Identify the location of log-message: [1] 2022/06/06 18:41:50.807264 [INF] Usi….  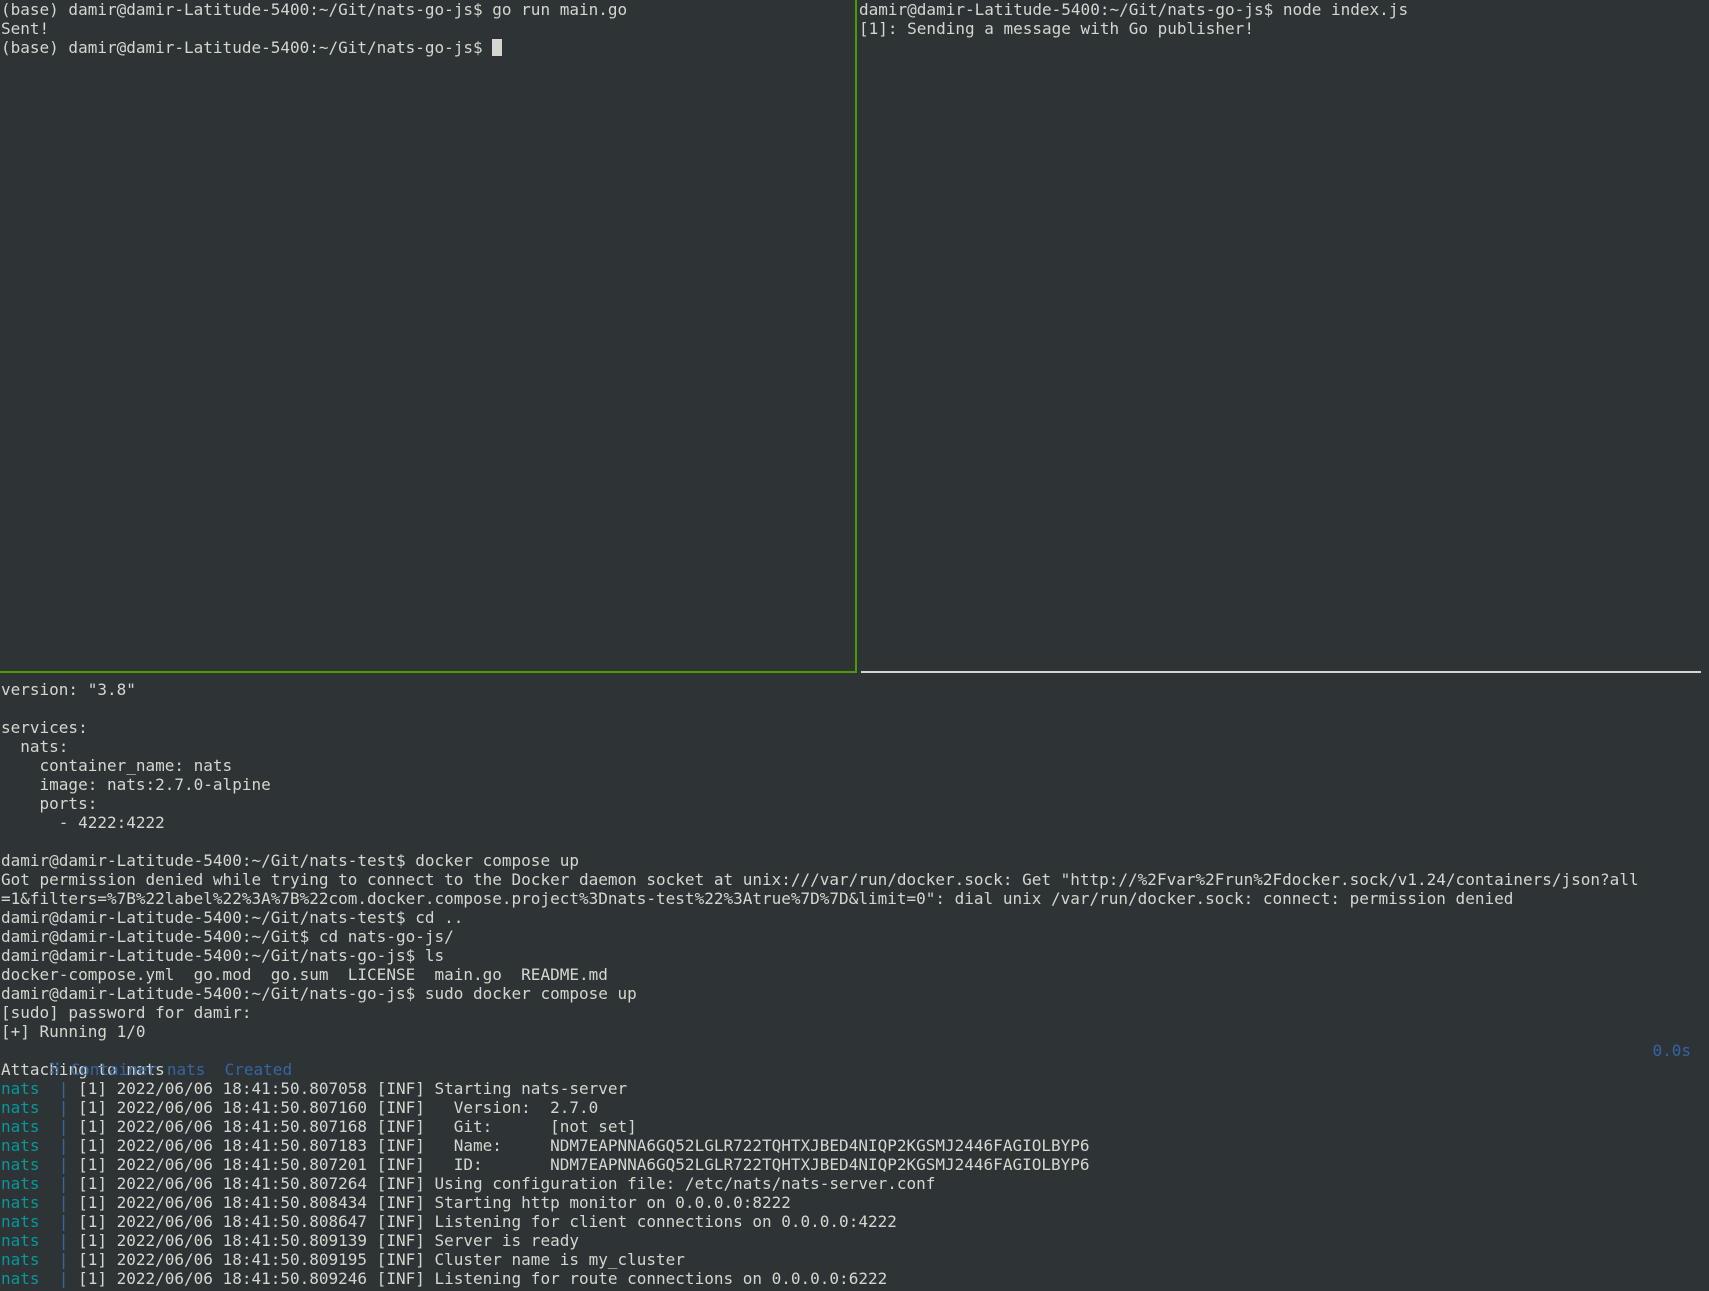
(507, 1183).